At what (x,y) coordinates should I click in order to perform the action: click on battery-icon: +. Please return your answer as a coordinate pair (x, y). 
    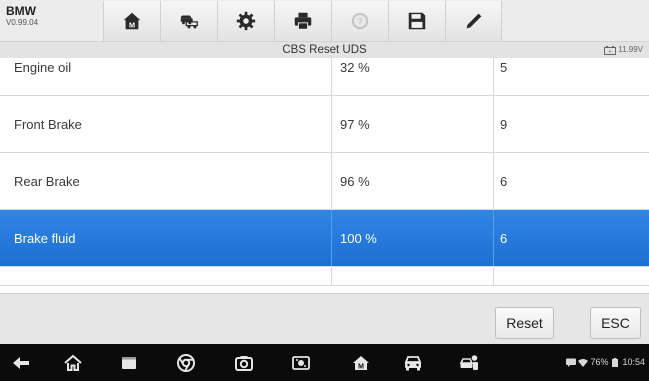
    Looking at the image, I should click on (610, 50).